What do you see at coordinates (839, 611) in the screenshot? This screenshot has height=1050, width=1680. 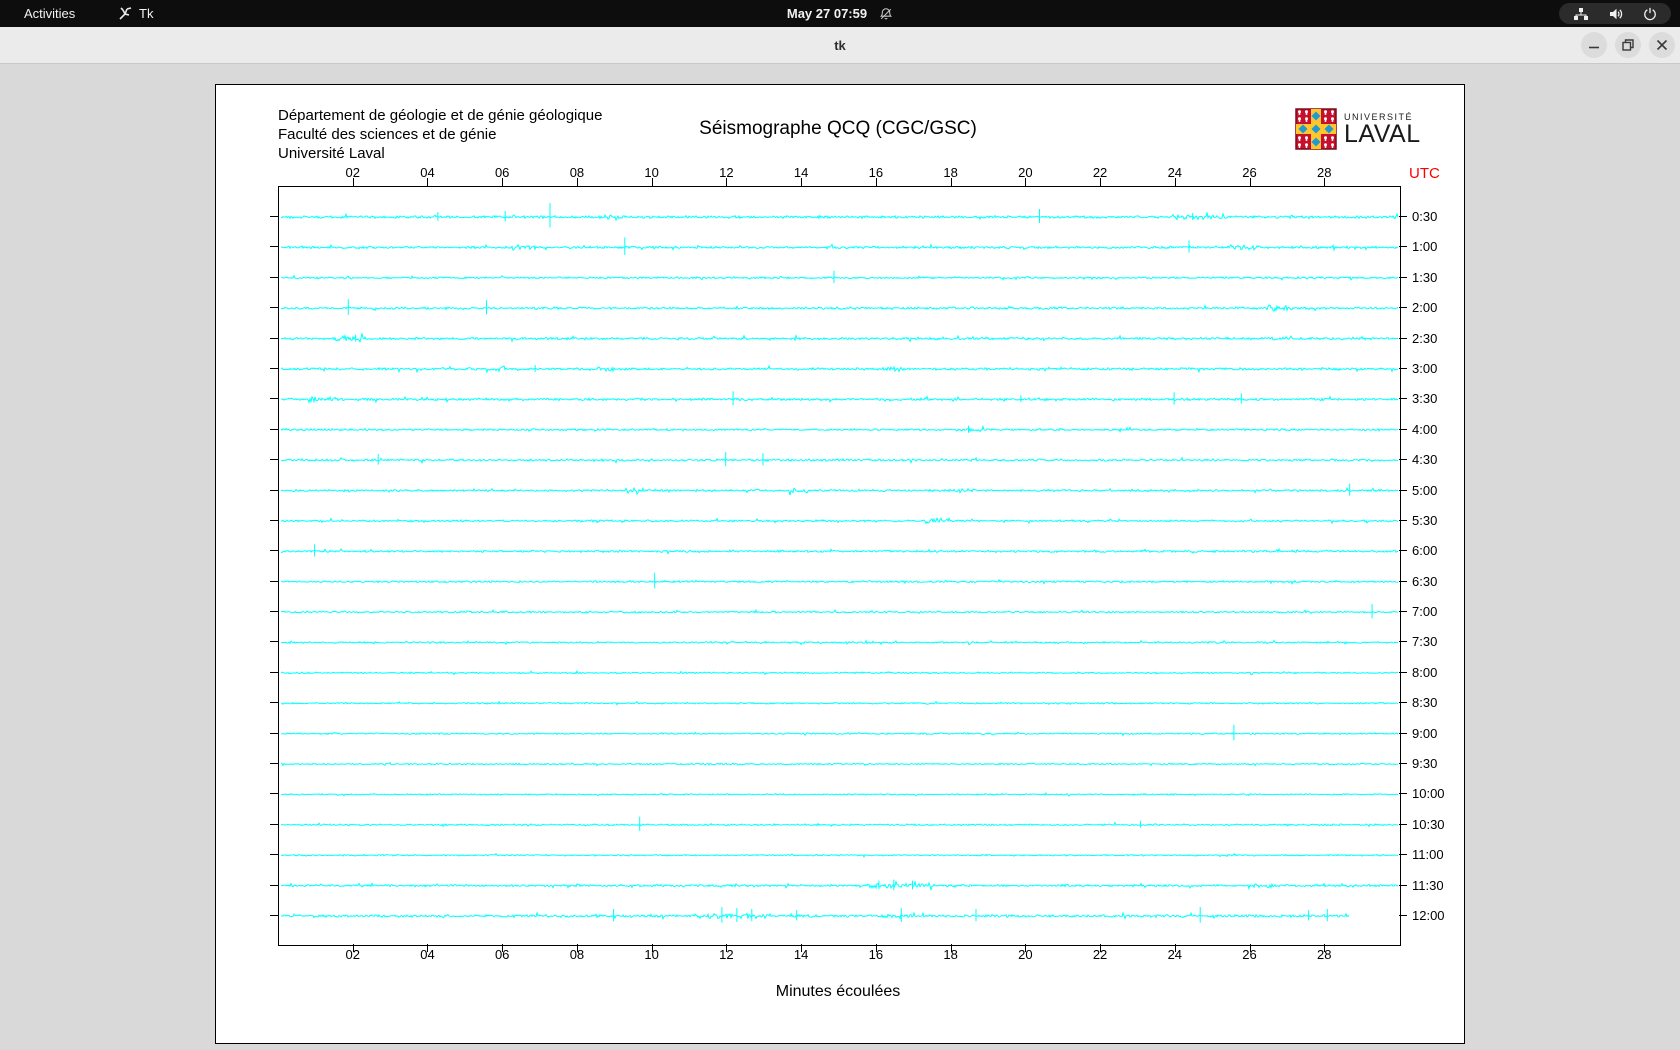 I see `trace-row-7:00` at bounding box center [839, 611].